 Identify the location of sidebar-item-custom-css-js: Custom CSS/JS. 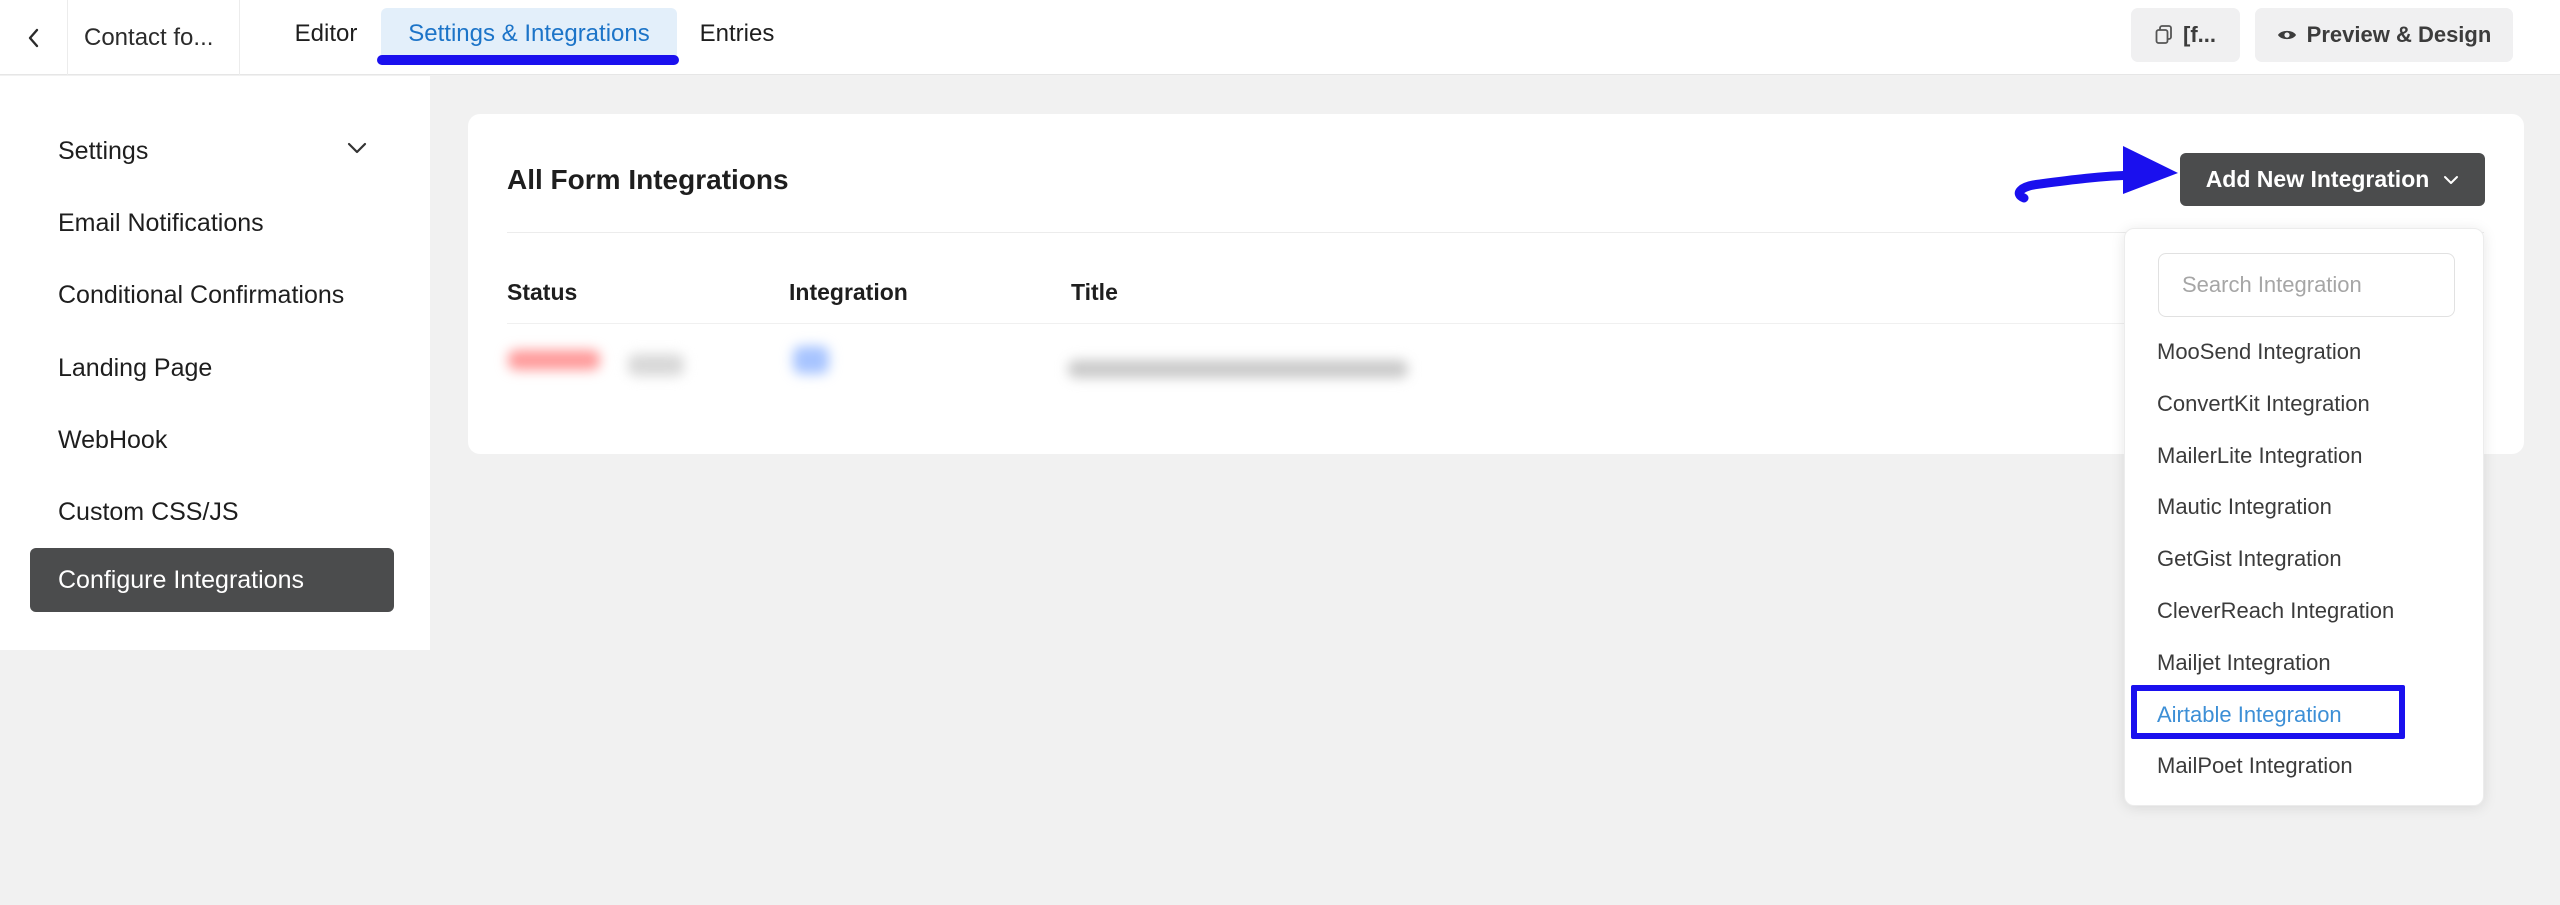
(212, 512).